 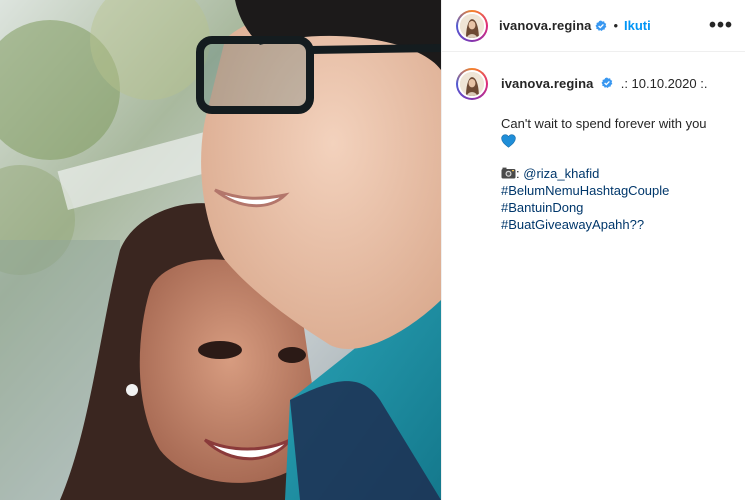 What do you see at coordinates (604, 123) in the screenshot?
I see `caption-text: Can't wait to spend forever with you` at bounding box center [604, 123].